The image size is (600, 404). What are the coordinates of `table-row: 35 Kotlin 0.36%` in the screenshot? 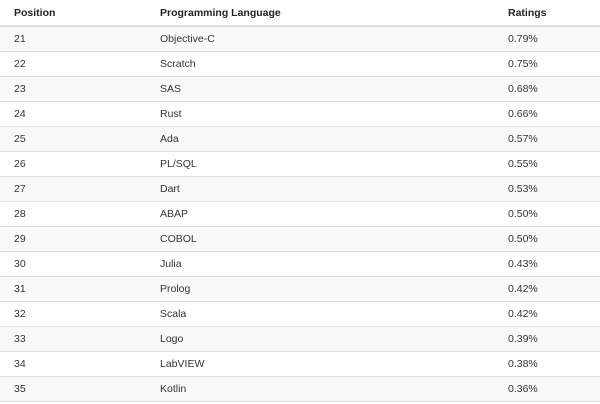 It's located at (300, 389).